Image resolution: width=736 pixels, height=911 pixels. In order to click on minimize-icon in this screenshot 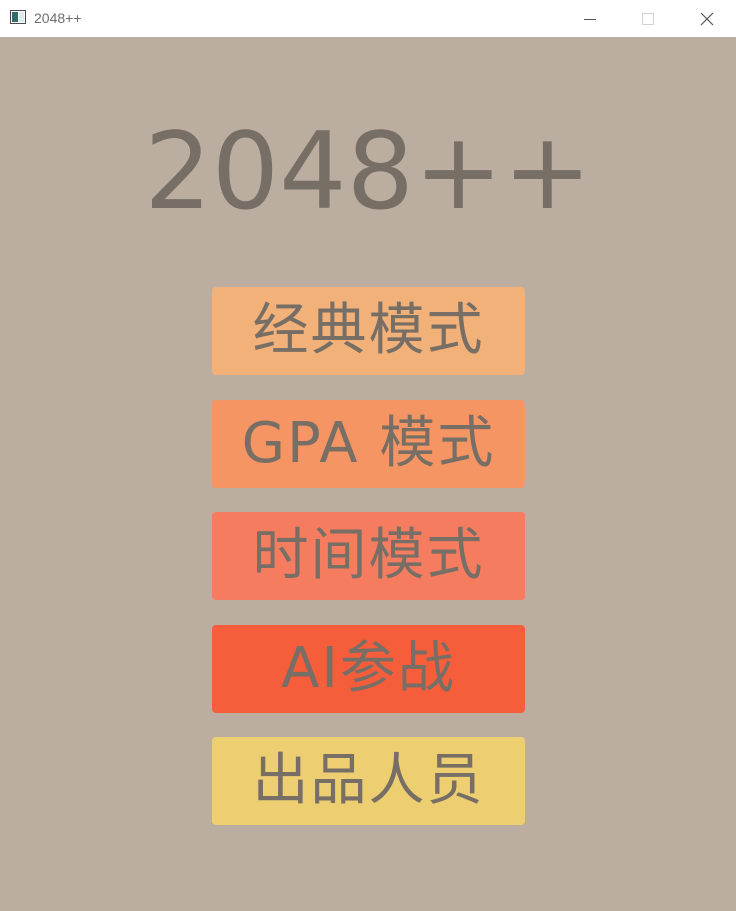, I will do `click(590, 19)`.